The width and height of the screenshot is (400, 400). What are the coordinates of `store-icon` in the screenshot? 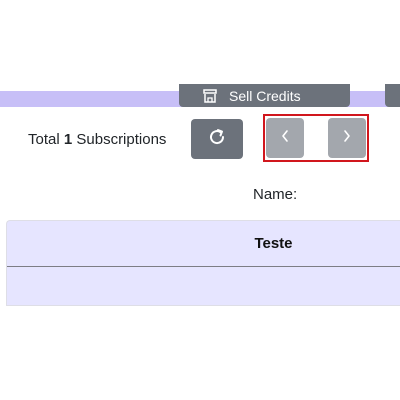 It's located at (210, 95).